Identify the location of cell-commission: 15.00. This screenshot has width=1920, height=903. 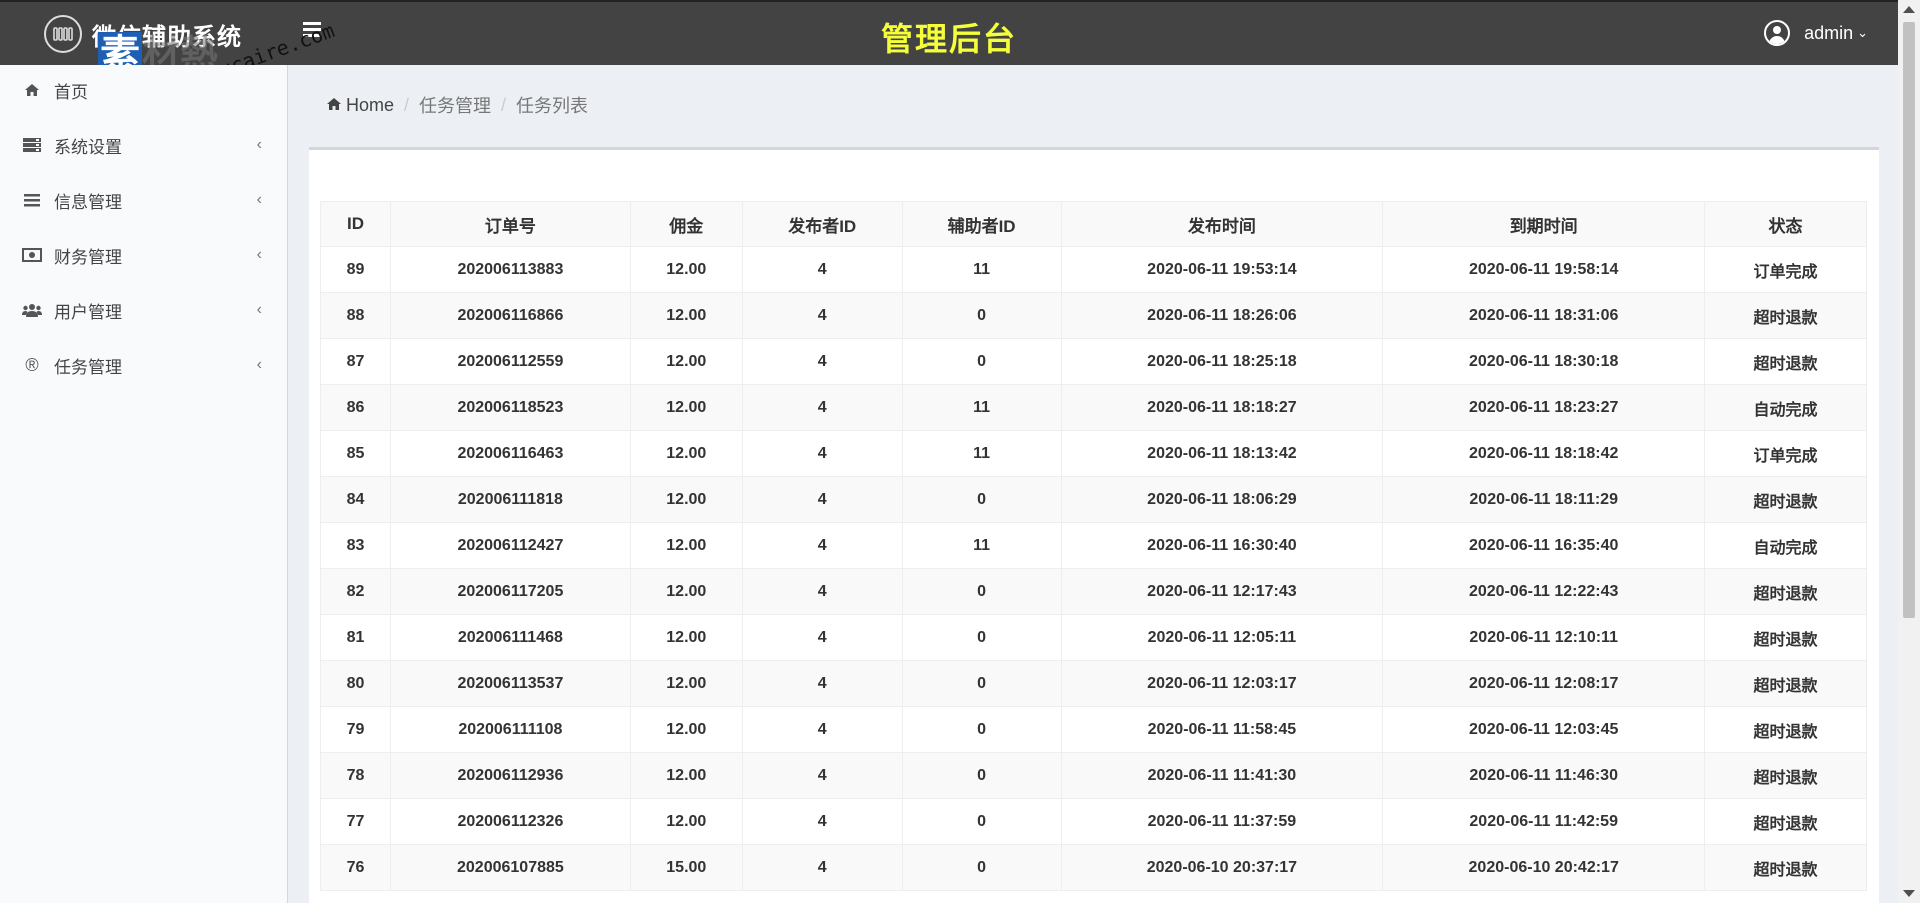
(686, 867).